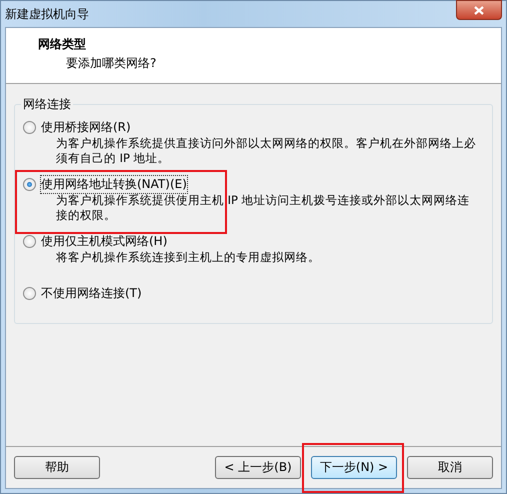 The image size is (507, 494). Describe the element at coordinates (253, 293) in the screenshot. I see `radio-option: 不使用网络连接(T)` at that location.